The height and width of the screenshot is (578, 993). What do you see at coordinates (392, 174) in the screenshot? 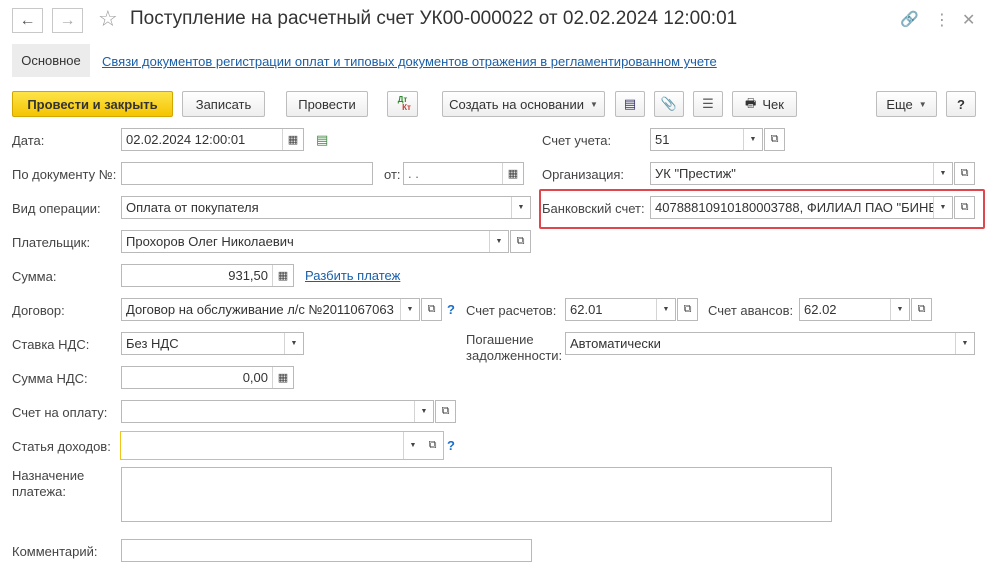
I see `from-label: от:` at bounding box center [392, 174].